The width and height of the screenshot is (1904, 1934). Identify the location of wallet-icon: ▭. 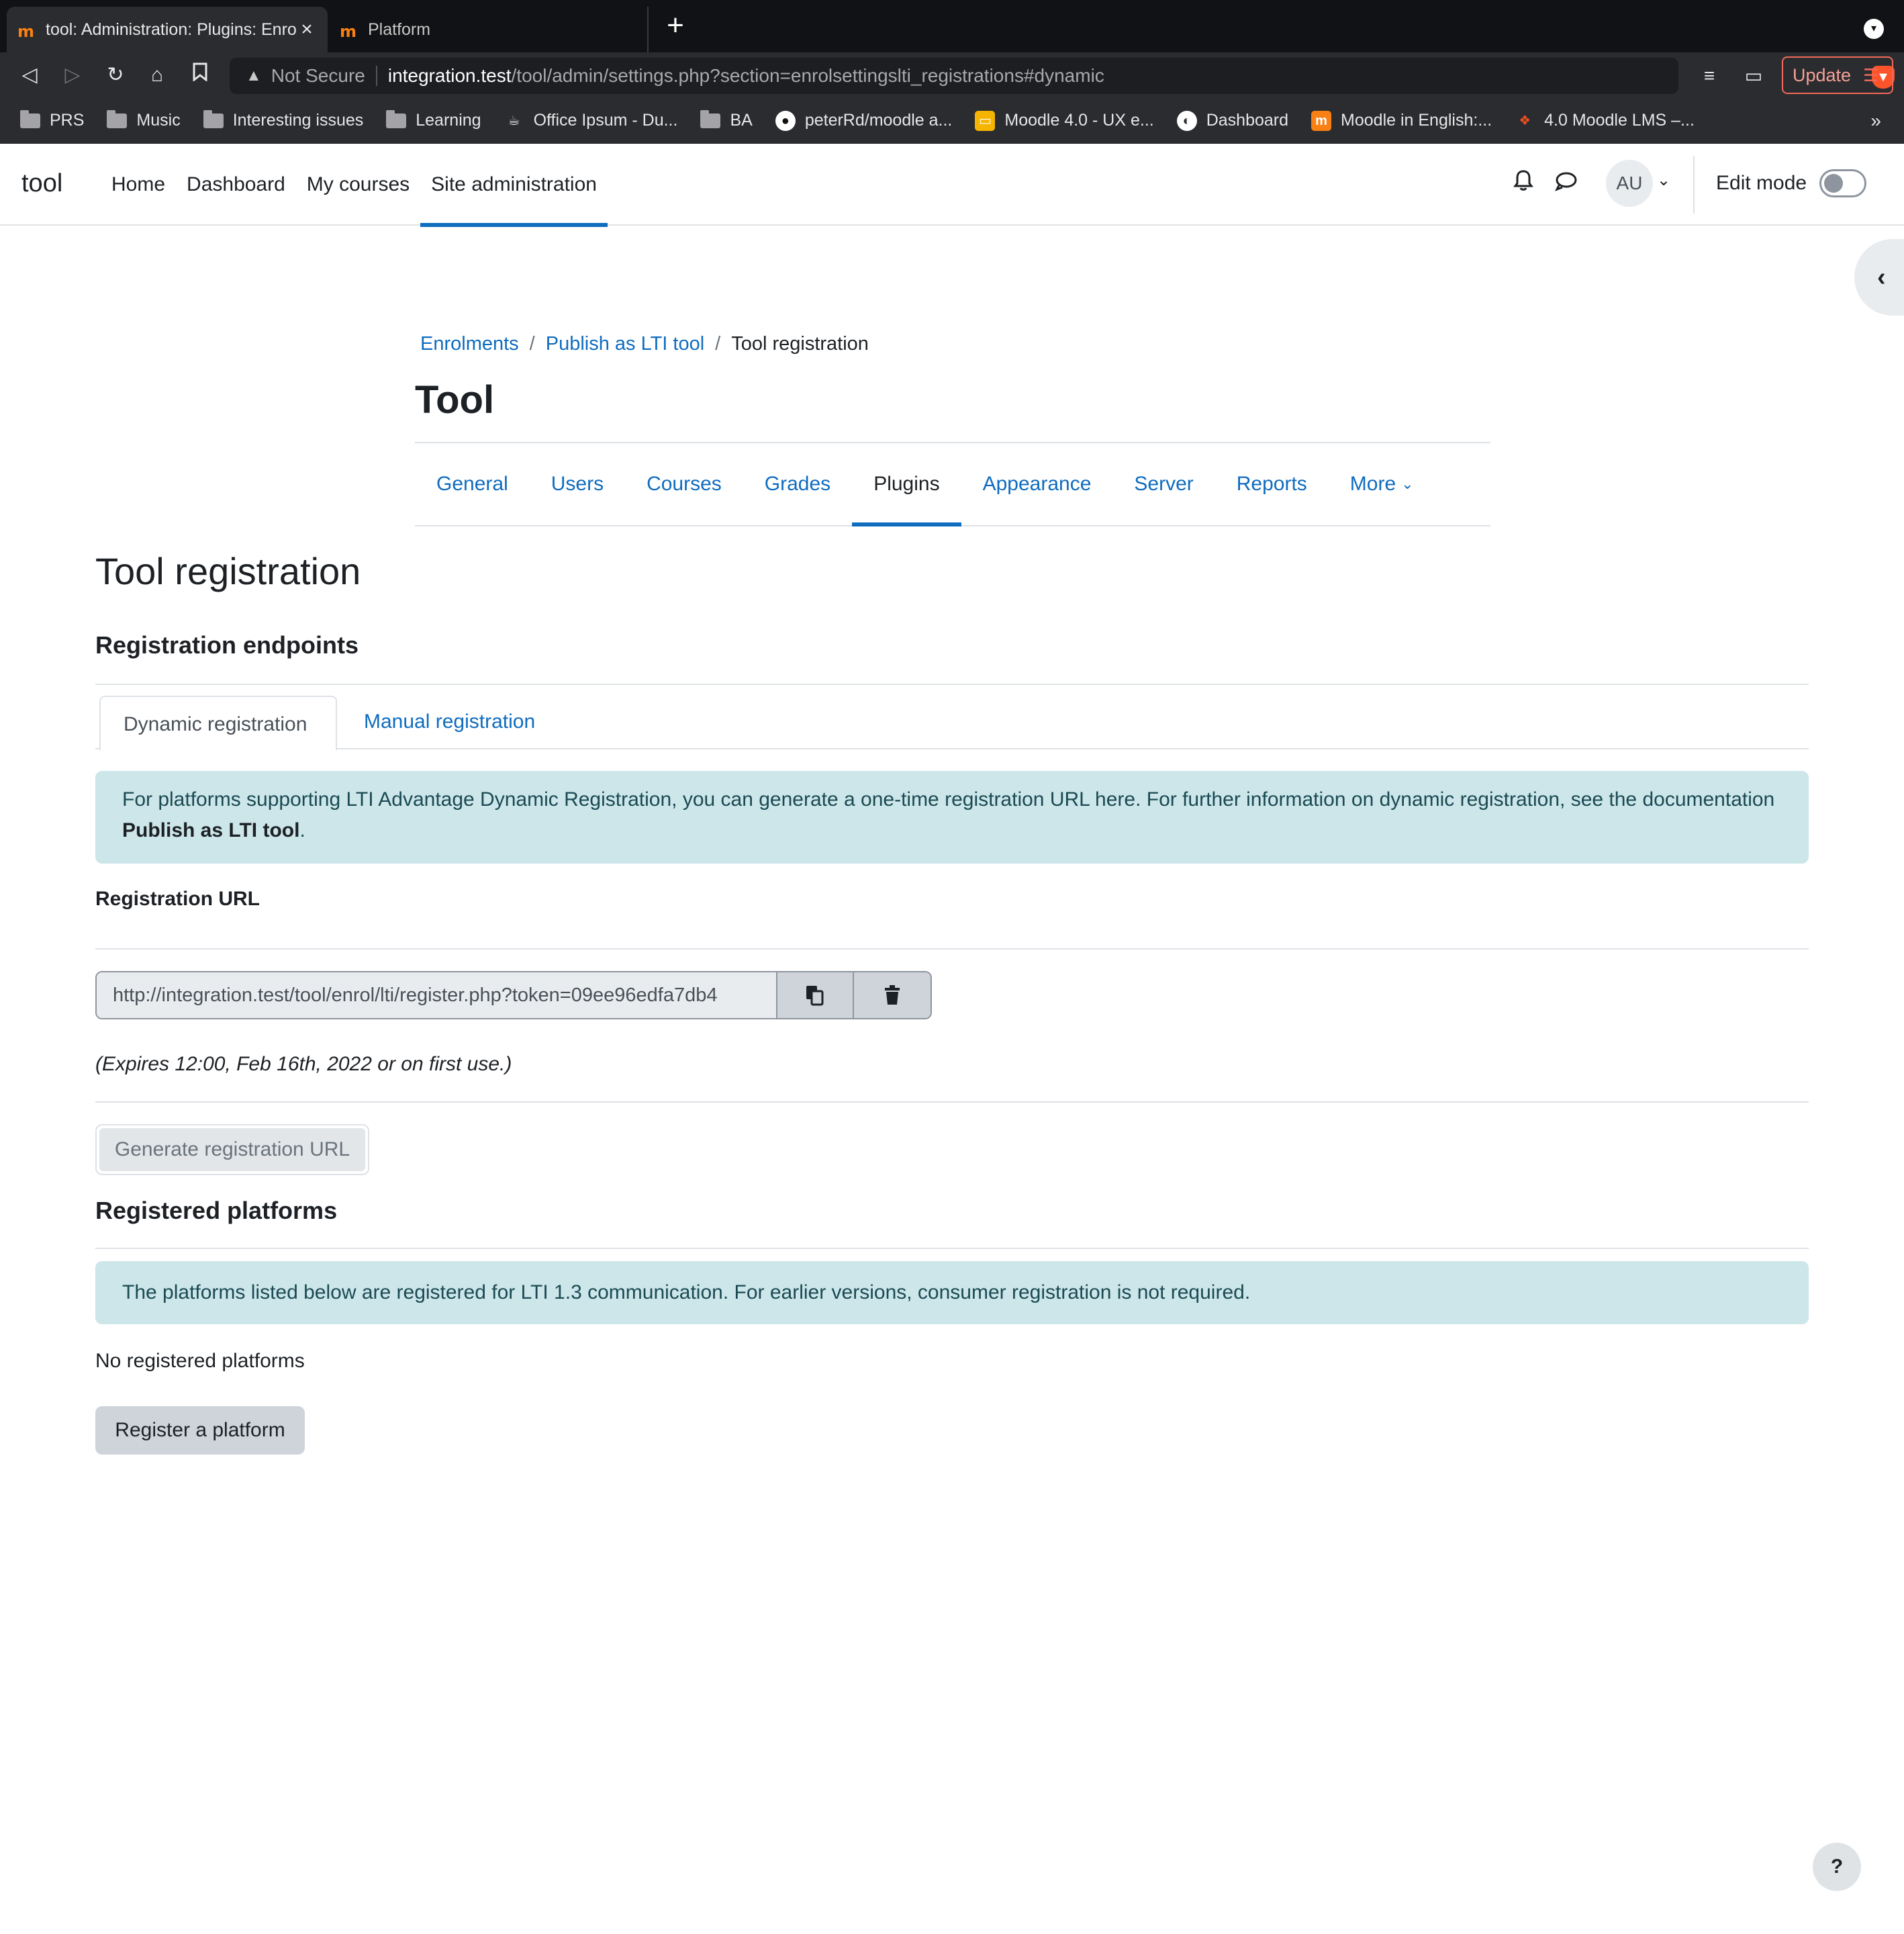
(1753, 76).